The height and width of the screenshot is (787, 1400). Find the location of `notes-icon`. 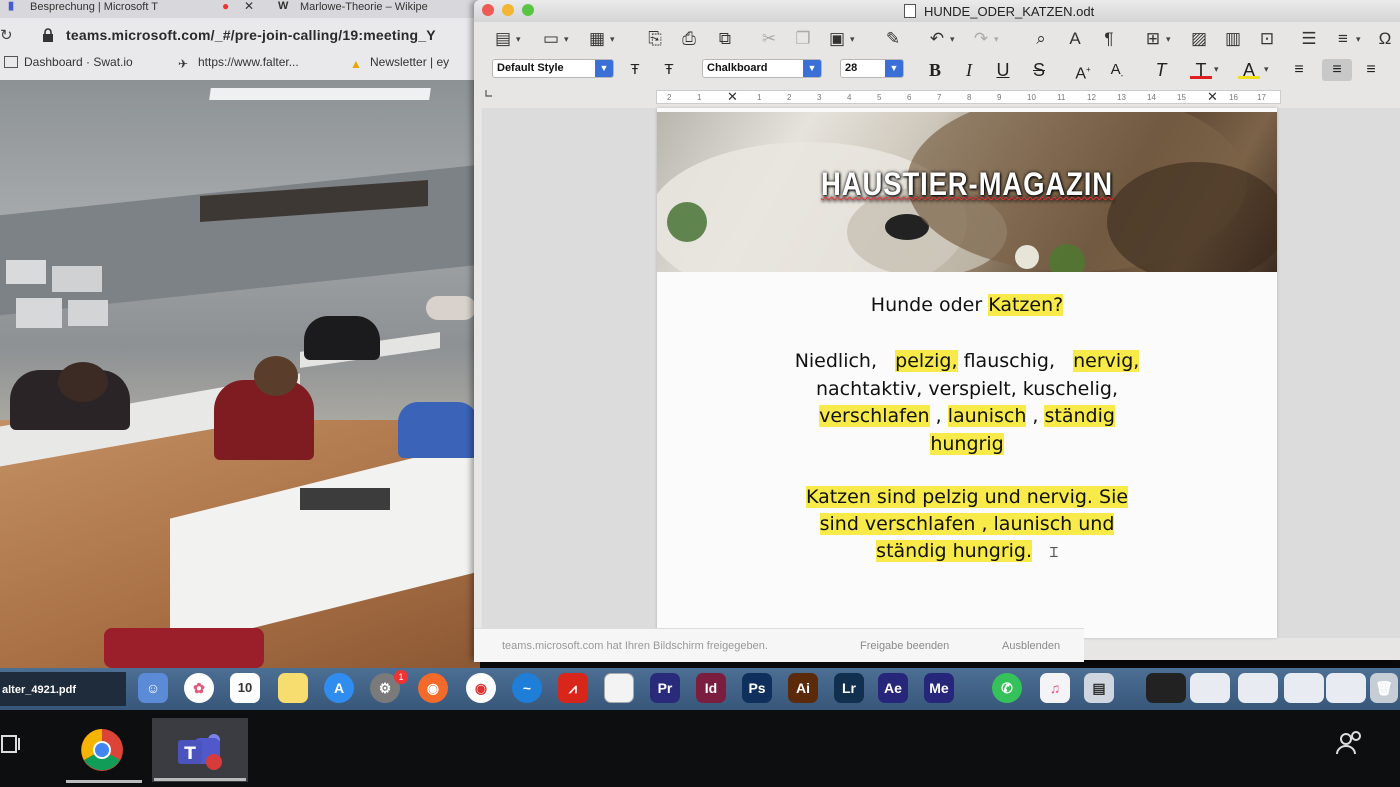

notes-icon is located at coordinates (293, 688).